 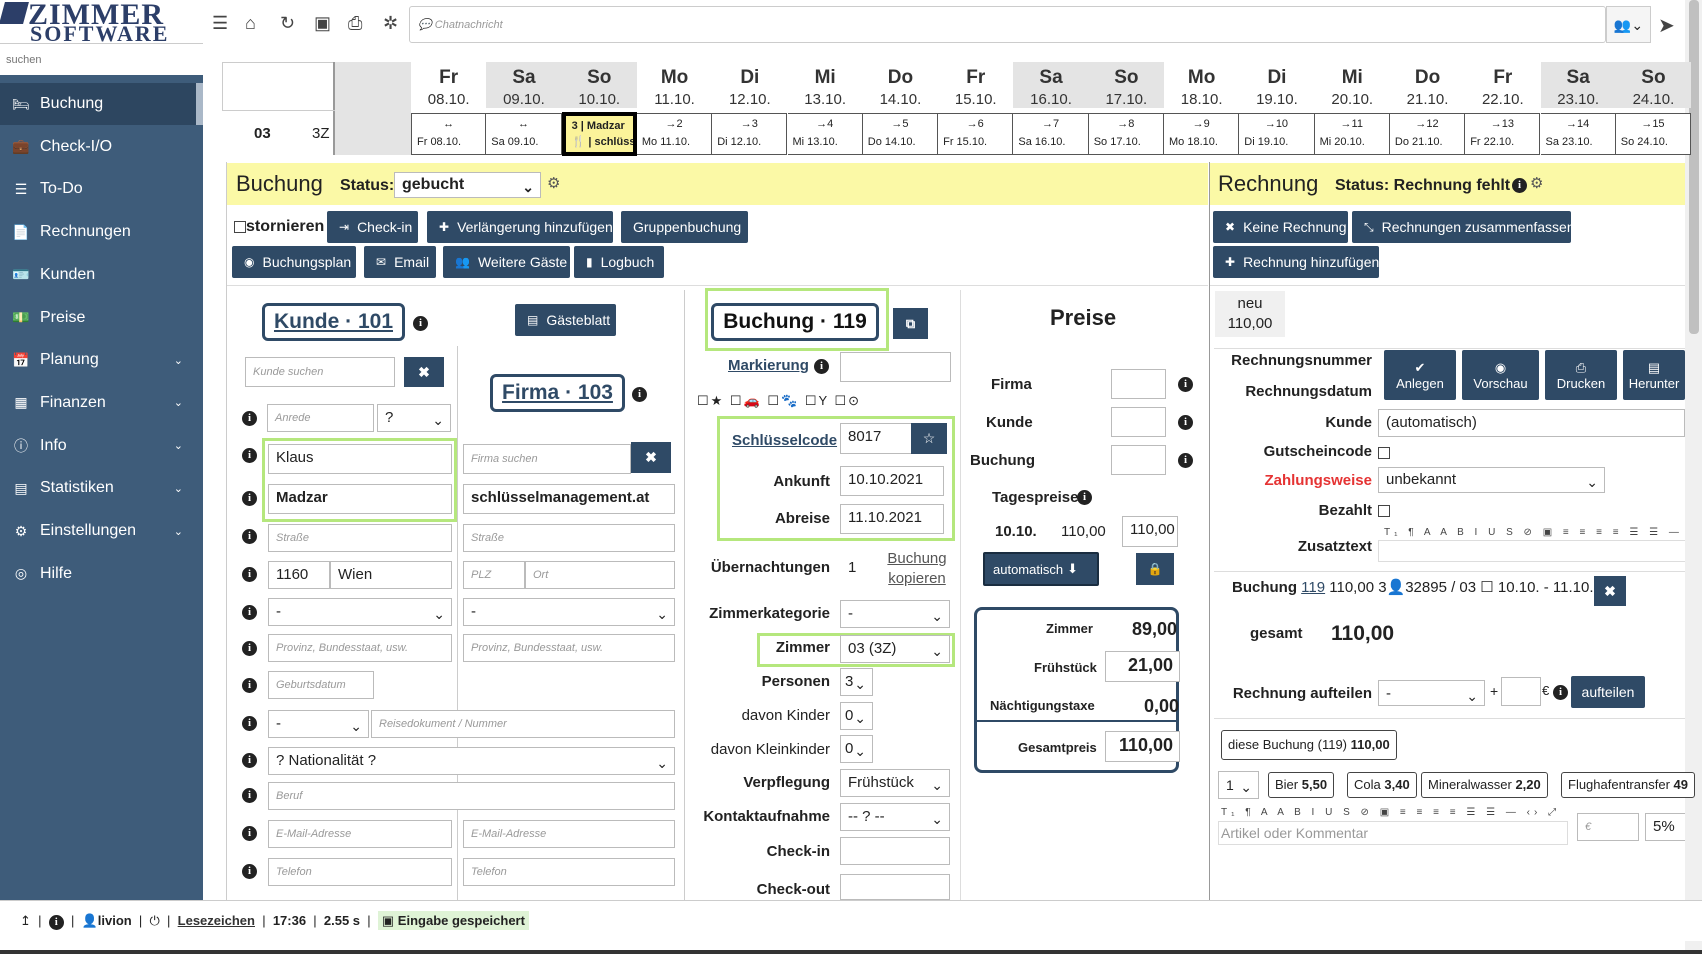 I want to click on print-icon: ⎙, so click(x=355, y=23).